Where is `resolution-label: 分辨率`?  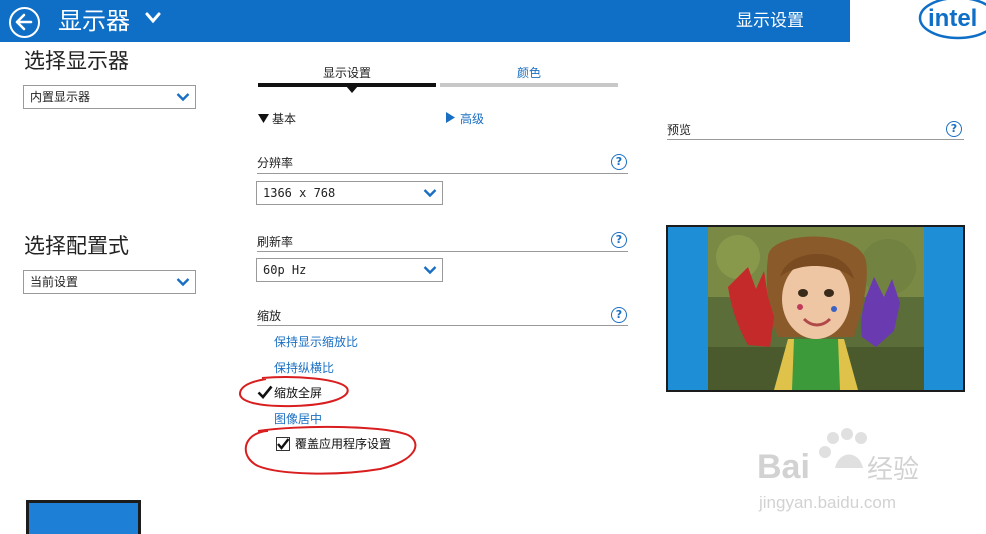 resolution-label: 分辨率 is located at coordinates (275, 163).